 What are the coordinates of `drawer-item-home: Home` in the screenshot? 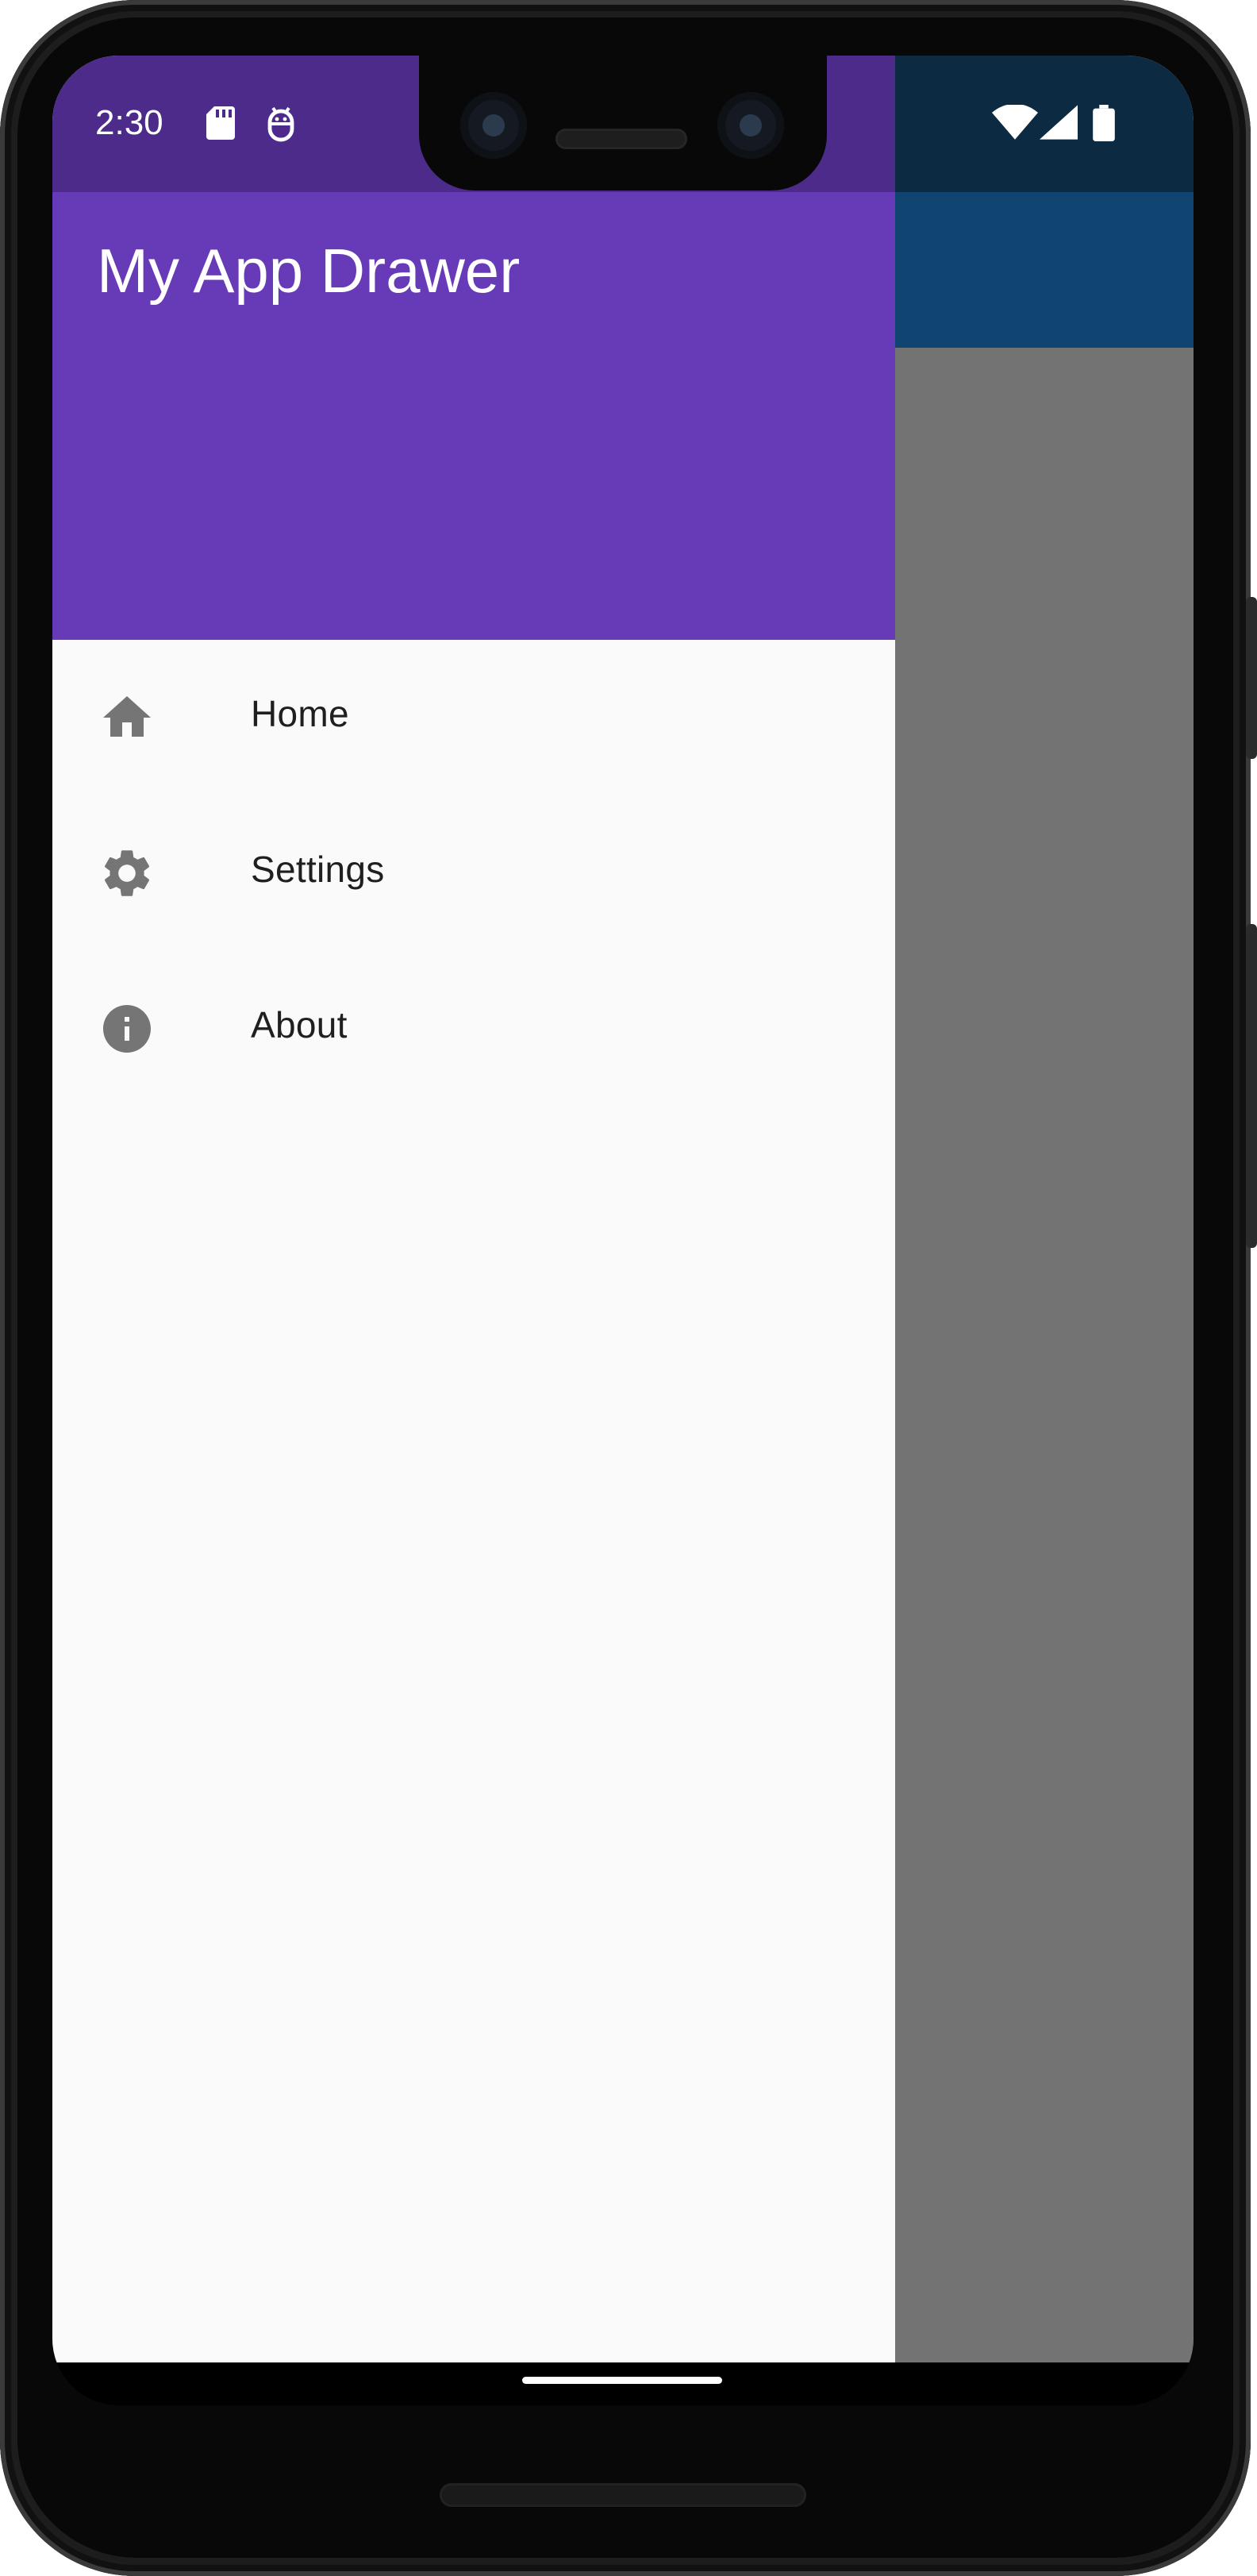 It's located at (473, 717).